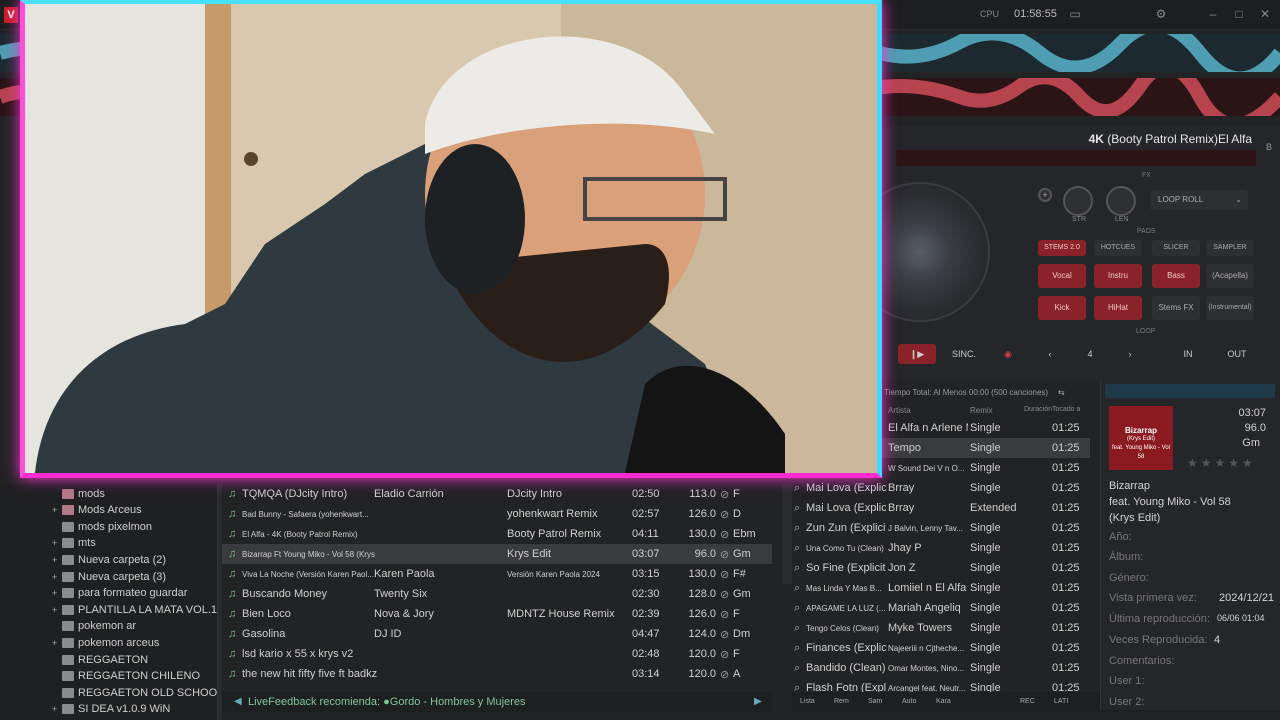  What do you see at coordinates (119, 593) in the screenshot?
I see `folder-item: + para formateo guardar` at bounding box center [119, 593].